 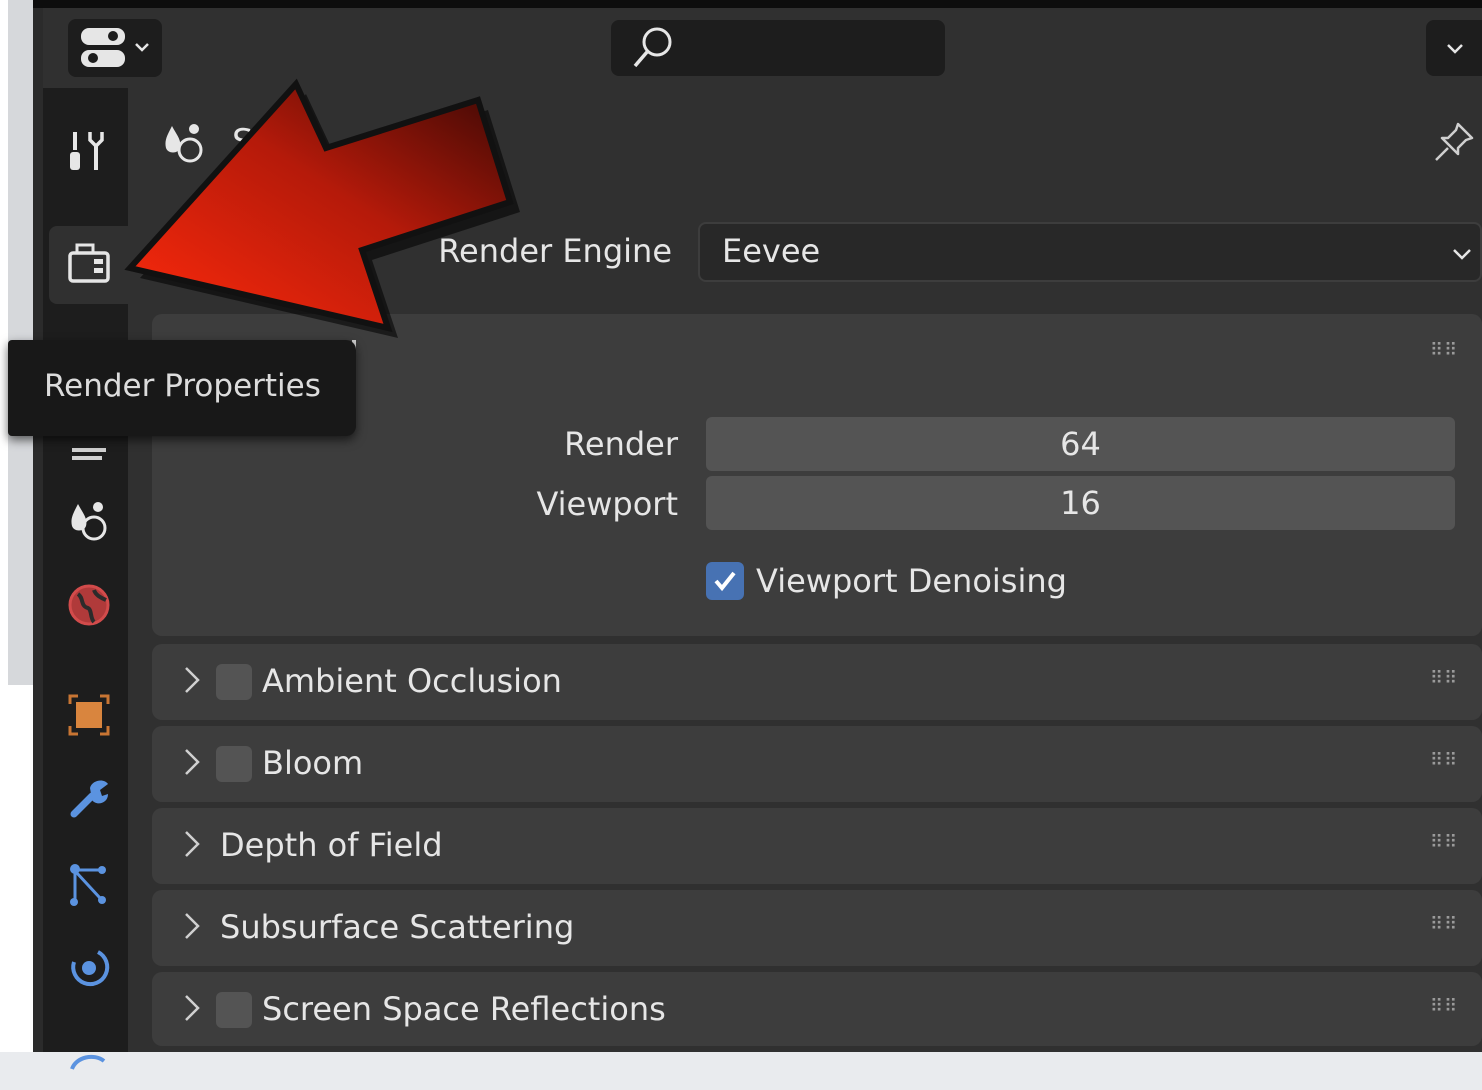 What do you see at coordinates (234, 682) in the screenshot?
I see `ambient-occlusion-checkbox` at bounding box center [234, 682].